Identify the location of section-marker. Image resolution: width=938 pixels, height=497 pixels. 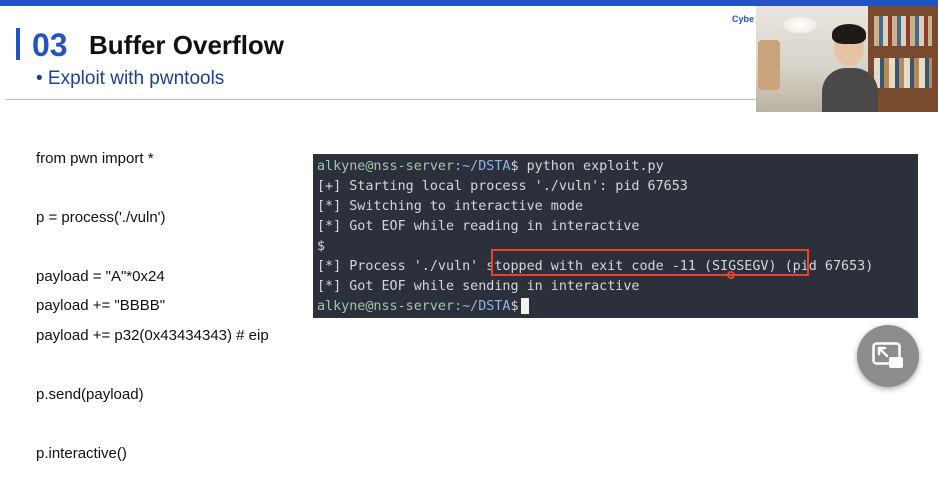
(18, 44).